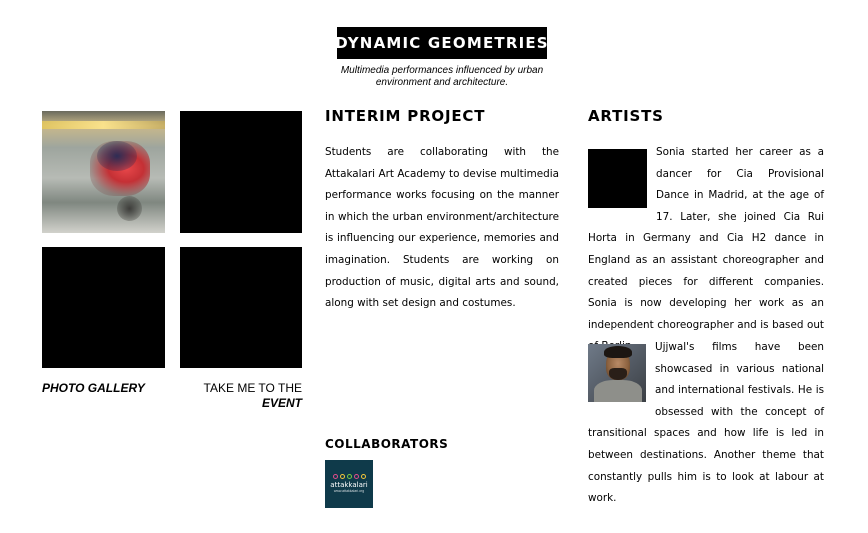  Describe the element at coordinates (281, 403) in the screenshot. I see `event-link-line-2: EVENT` at that location.